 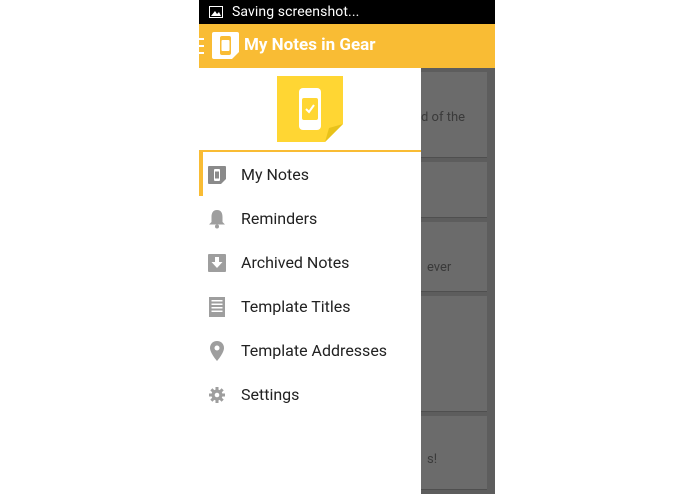 What do you see at coordinates (216, 12) in the screenshot?
I see `image-notification-icon` at bounding box center [216, 12].